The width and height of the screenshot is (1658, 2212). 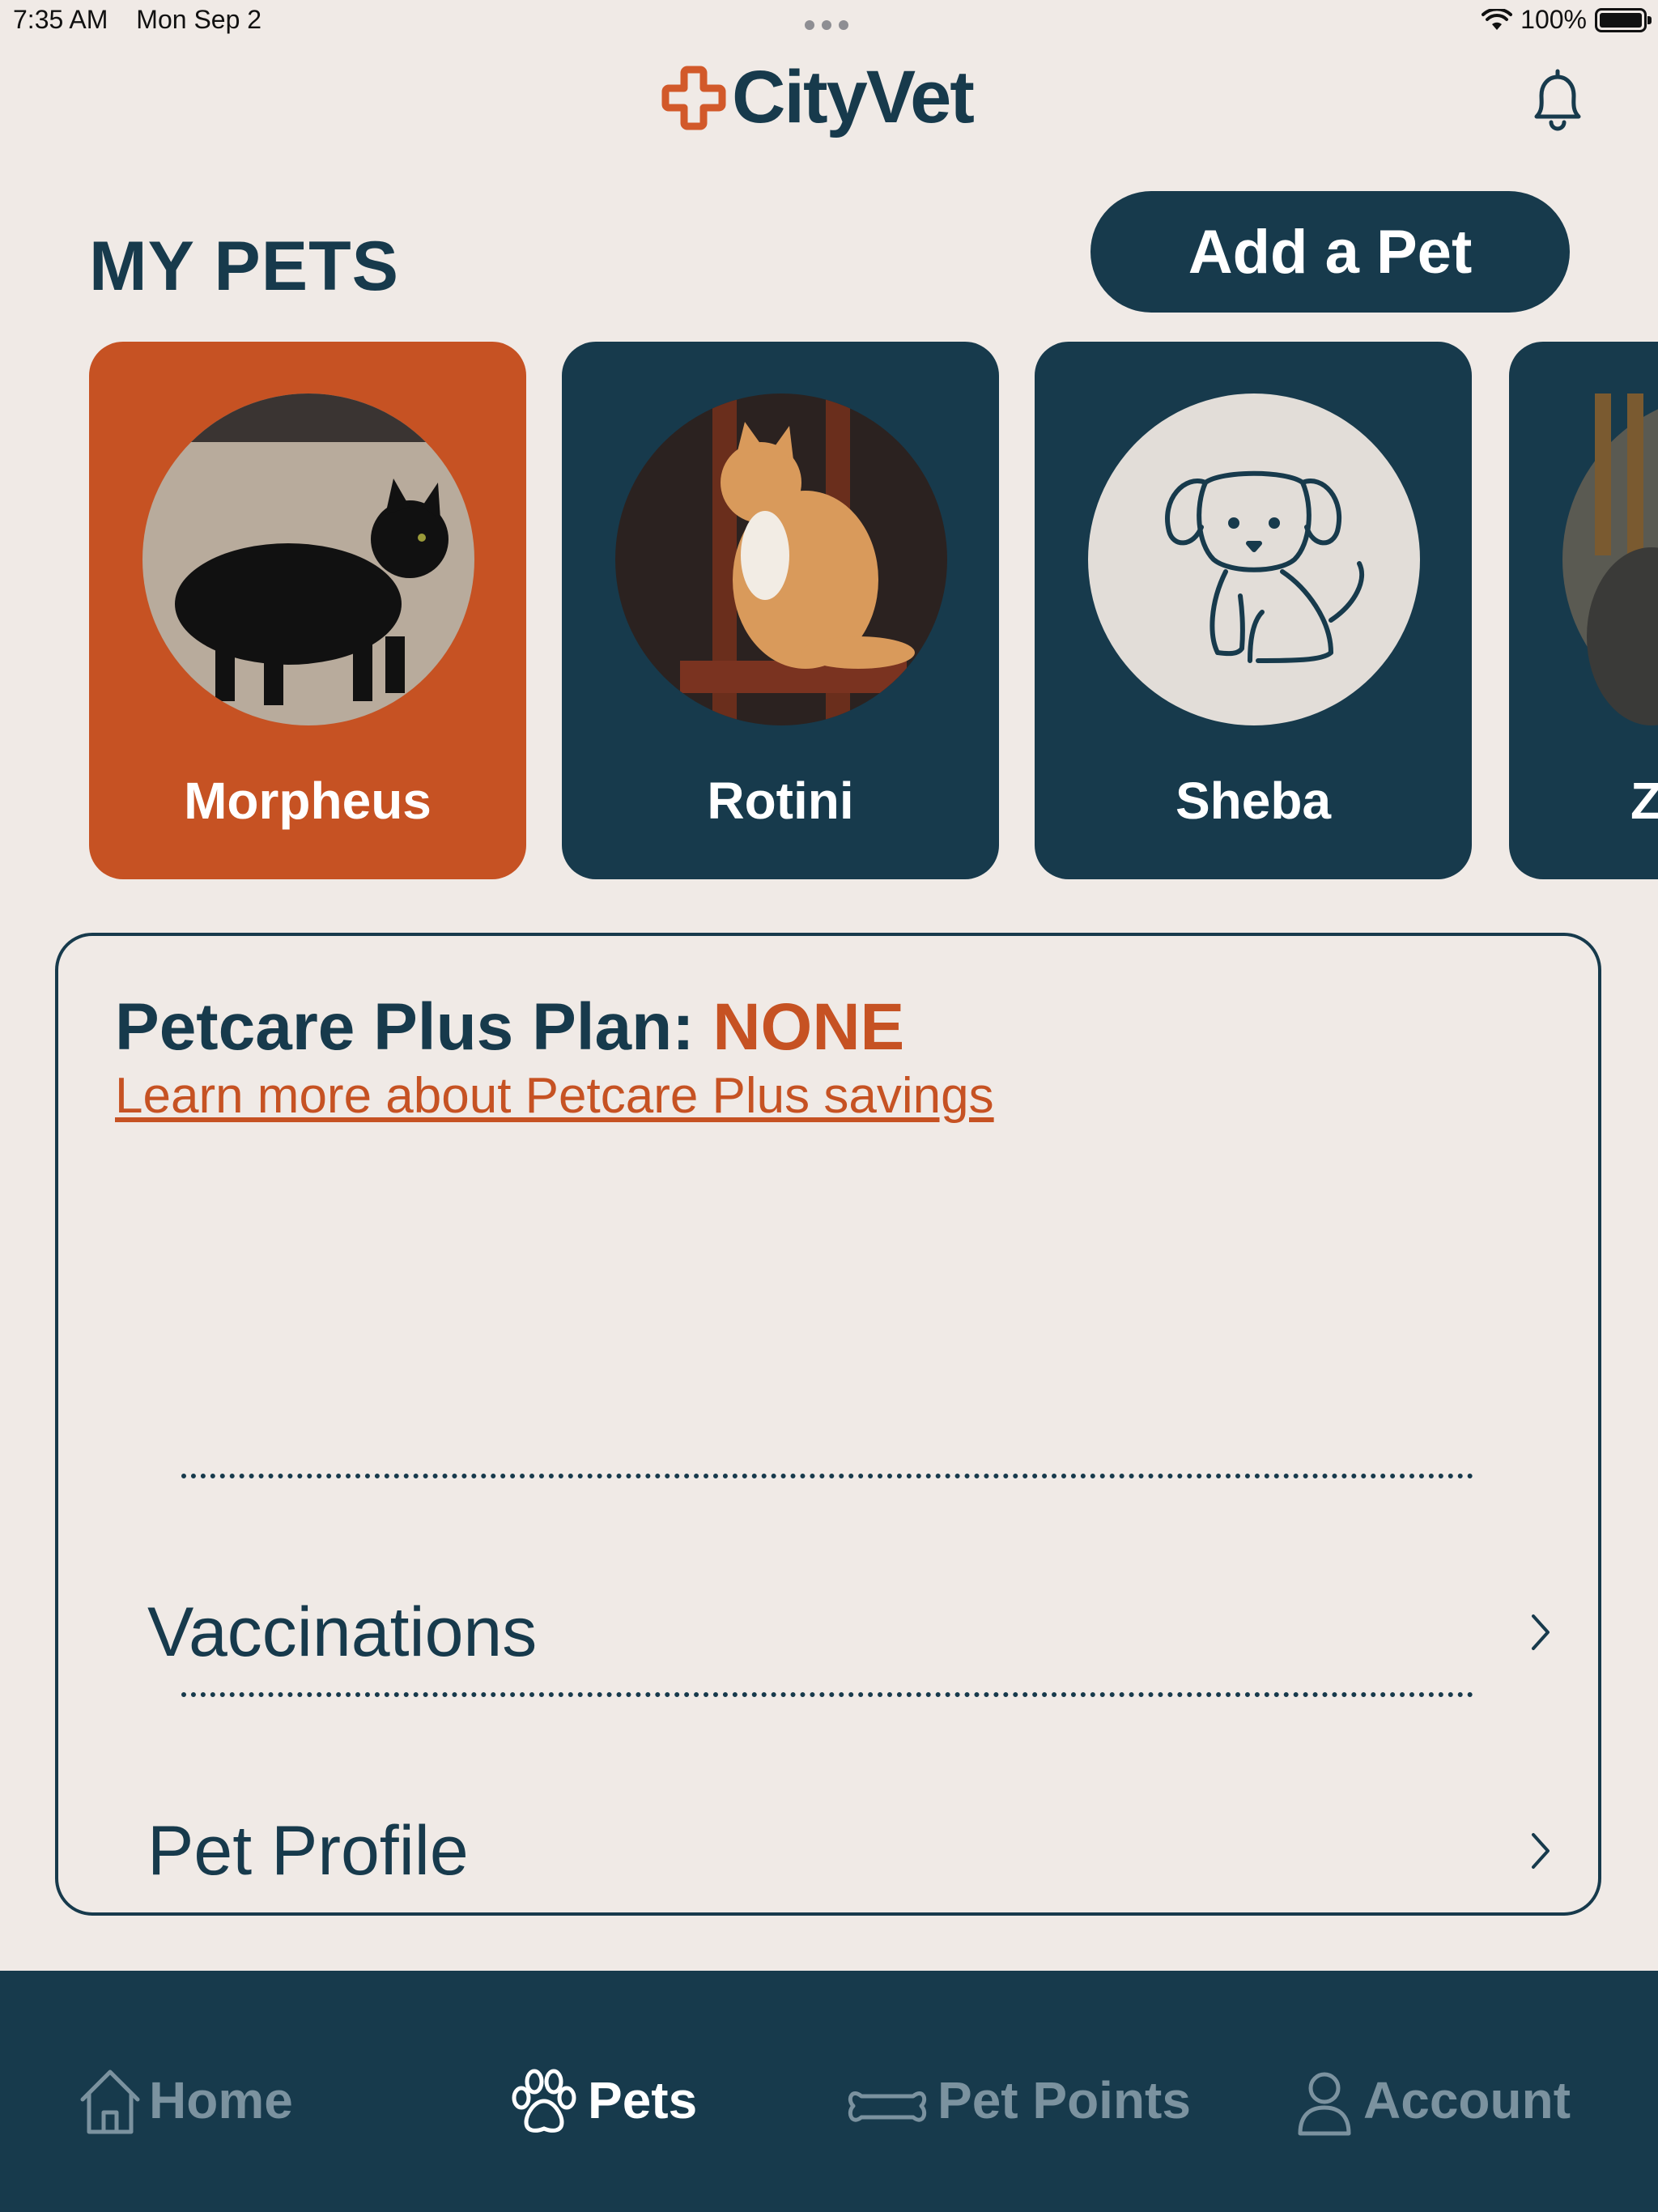 I want to click on battery-icon, so click(x=1623, y=19).